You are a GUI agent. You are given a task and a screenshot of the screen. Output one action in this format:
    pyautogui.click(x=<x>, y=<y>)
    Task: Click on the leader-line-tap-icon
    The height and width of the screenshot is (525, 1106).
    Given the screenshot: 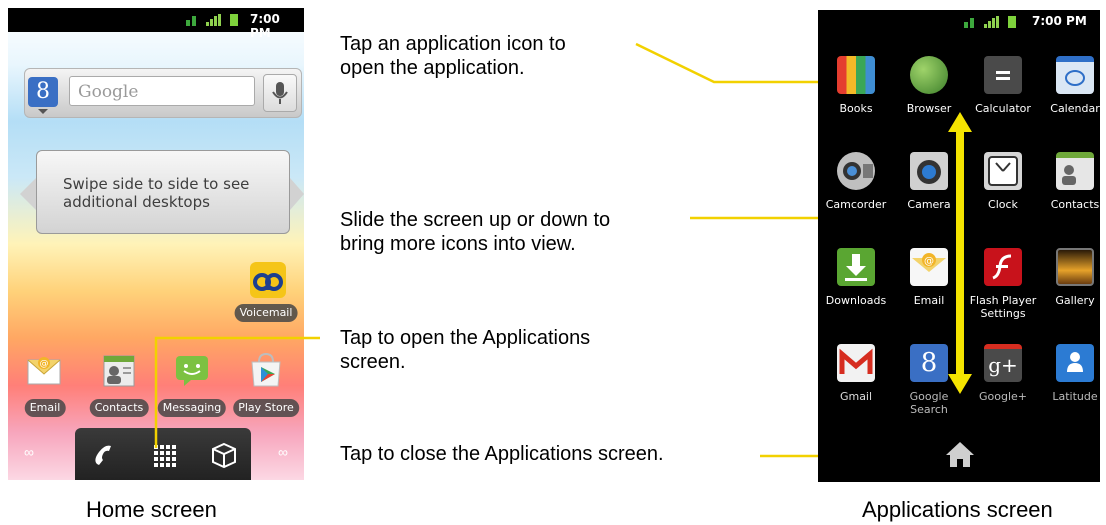 What is the action you would take?
    pyautogui.click(x=731, y=63)
    